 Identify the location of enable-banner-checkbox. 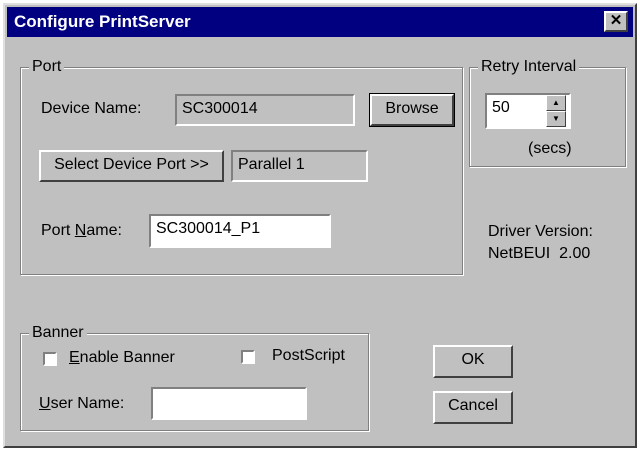
(50, 359).